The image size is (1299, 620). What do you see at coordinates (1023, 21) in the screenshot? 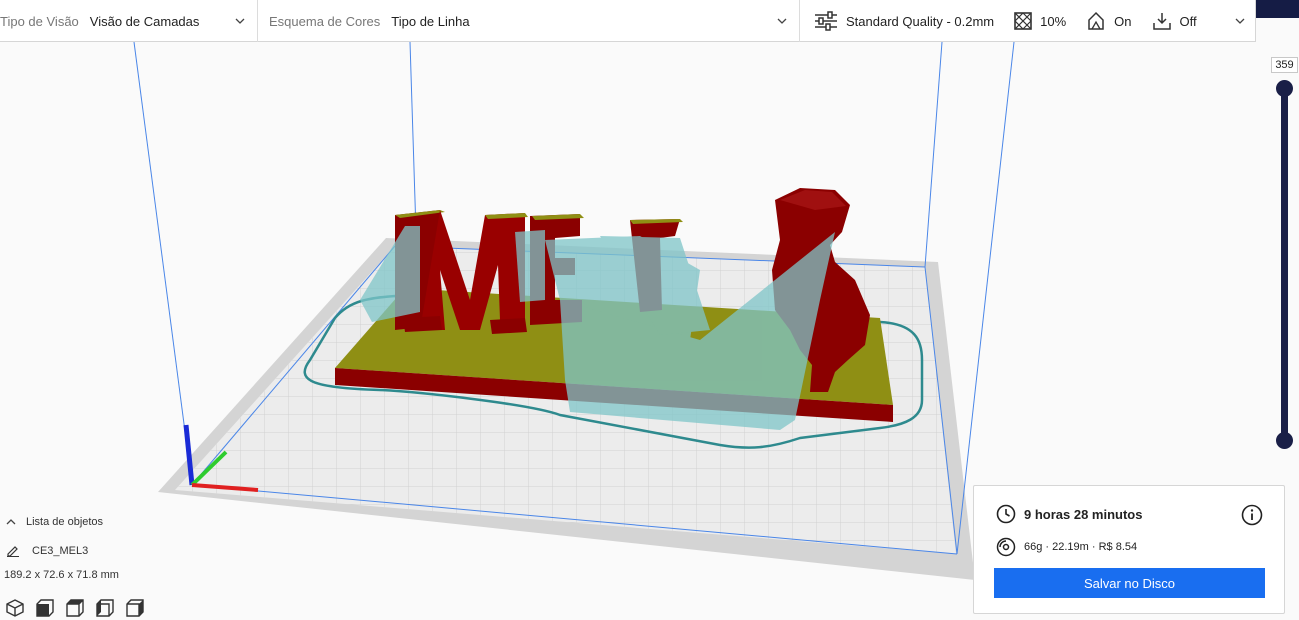
I see `infill-pattern-icon` at bounding box center [1023, 21].